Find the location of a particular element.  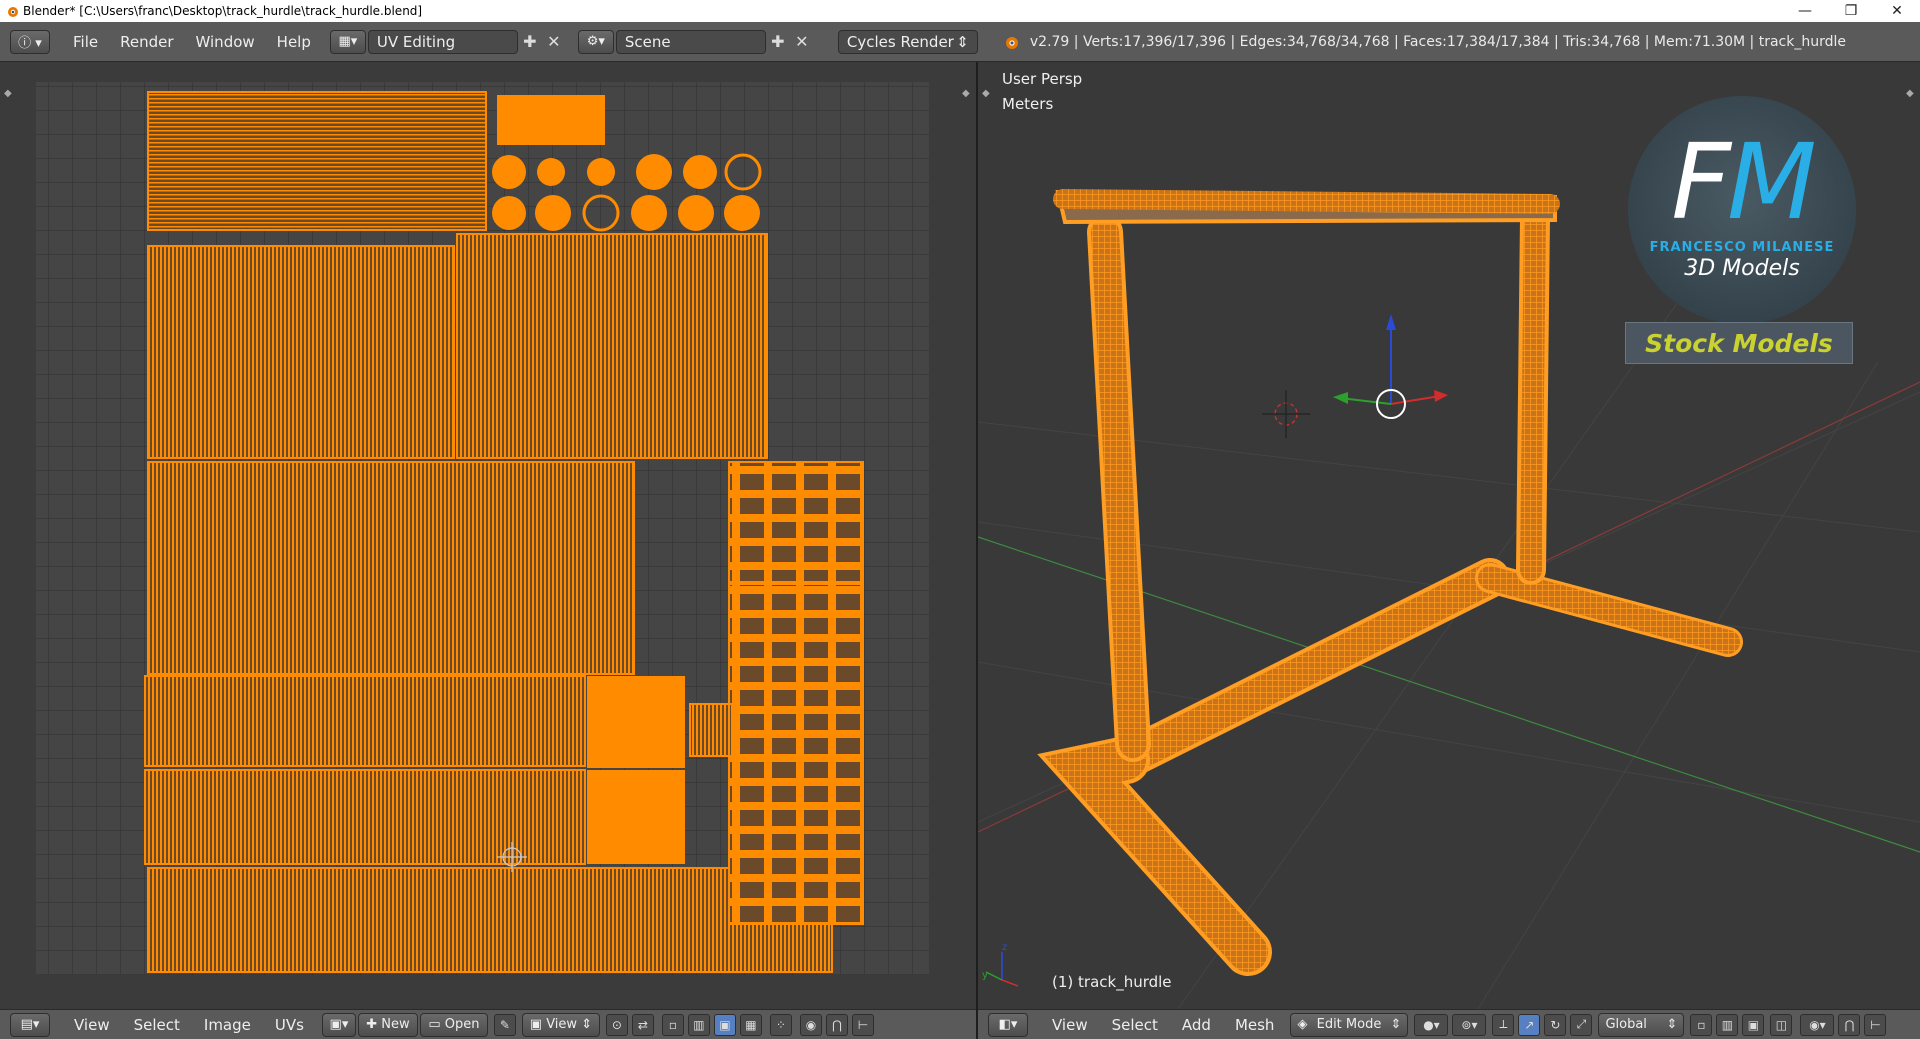

face-select-mode-icon: ▣ is located at coordinates (1753, 1024).